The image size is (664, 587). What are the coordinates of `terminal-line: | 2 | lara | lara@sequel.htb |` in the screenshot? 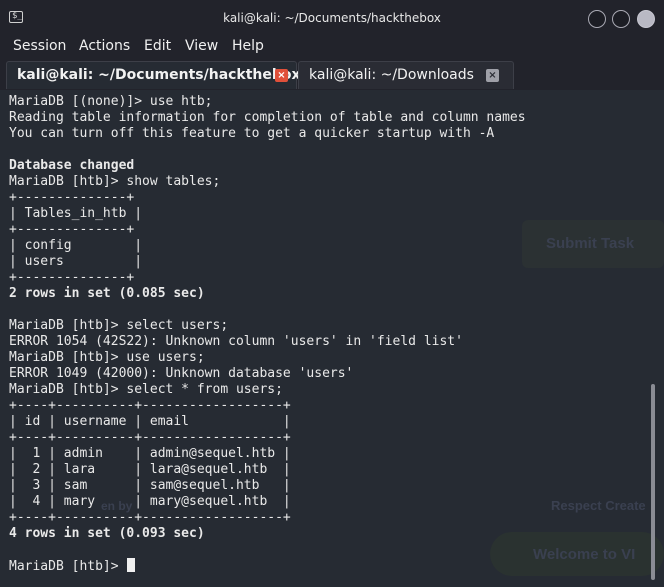 It's located at (267, 470).